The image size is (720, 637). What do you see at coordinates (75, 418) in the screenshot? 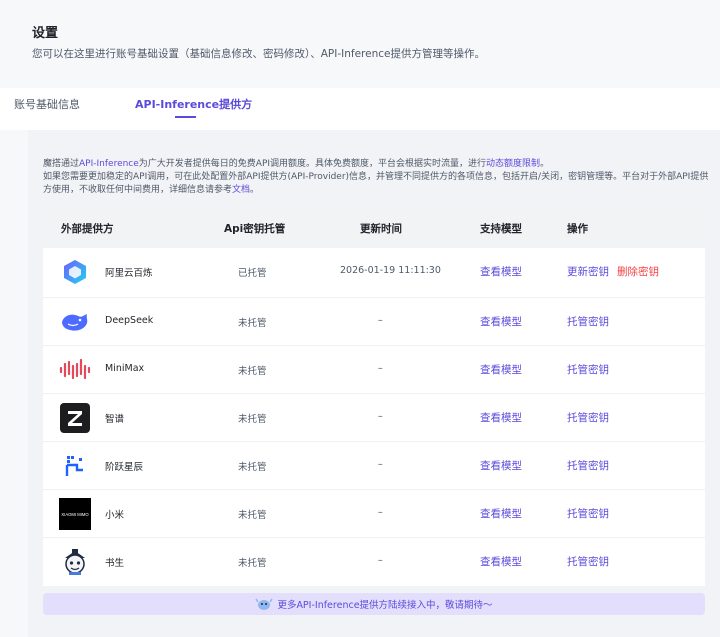
I see `zhipu-z-icon` at bounding box center [75, 418].